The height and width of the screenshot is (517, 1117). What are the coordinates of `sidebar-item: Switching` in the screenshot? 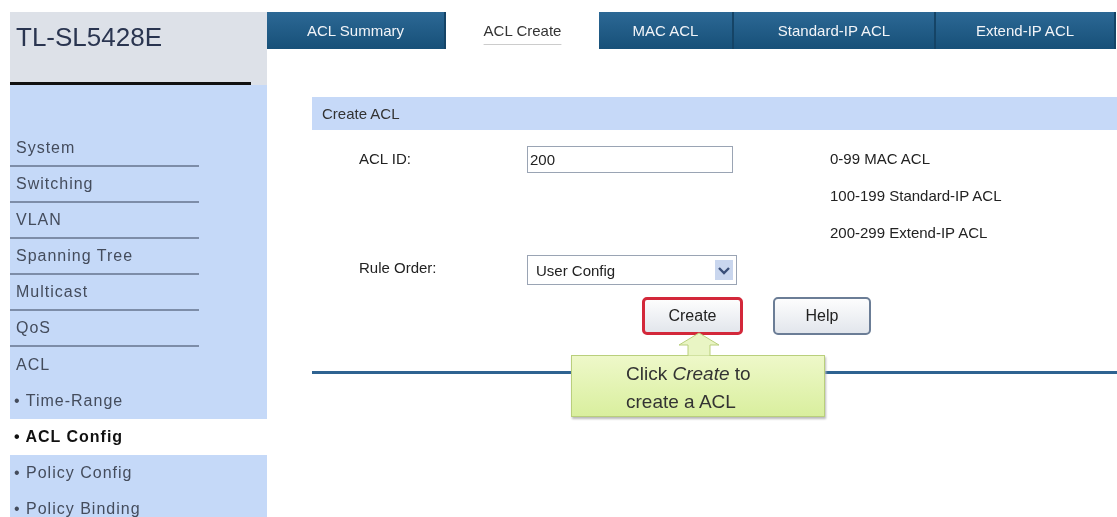 It's located at (104, 185).